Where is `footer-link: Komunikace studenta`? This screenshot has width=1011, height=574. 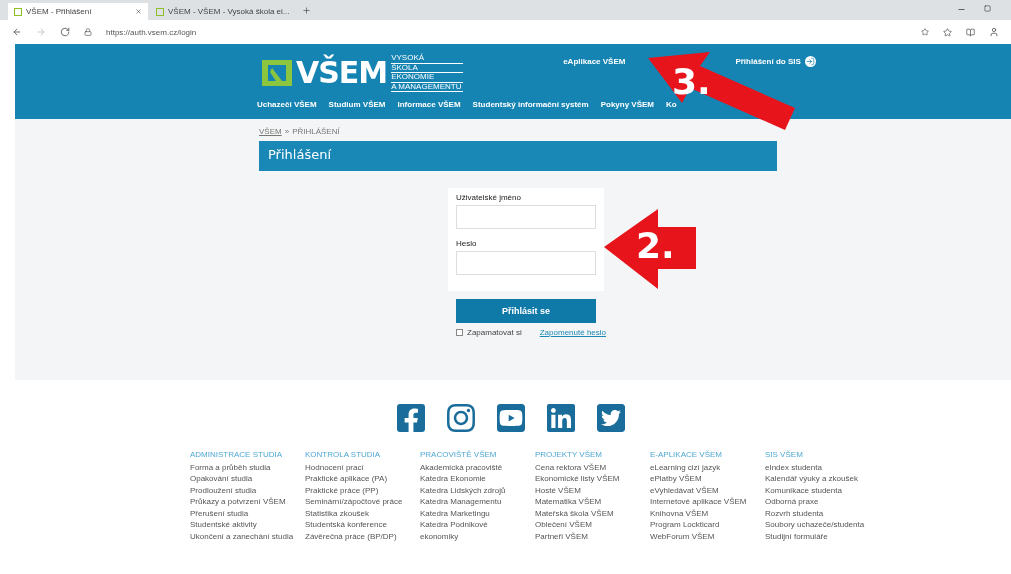
footer-link: Komunikace studenta is located at coordinates (822, 490).